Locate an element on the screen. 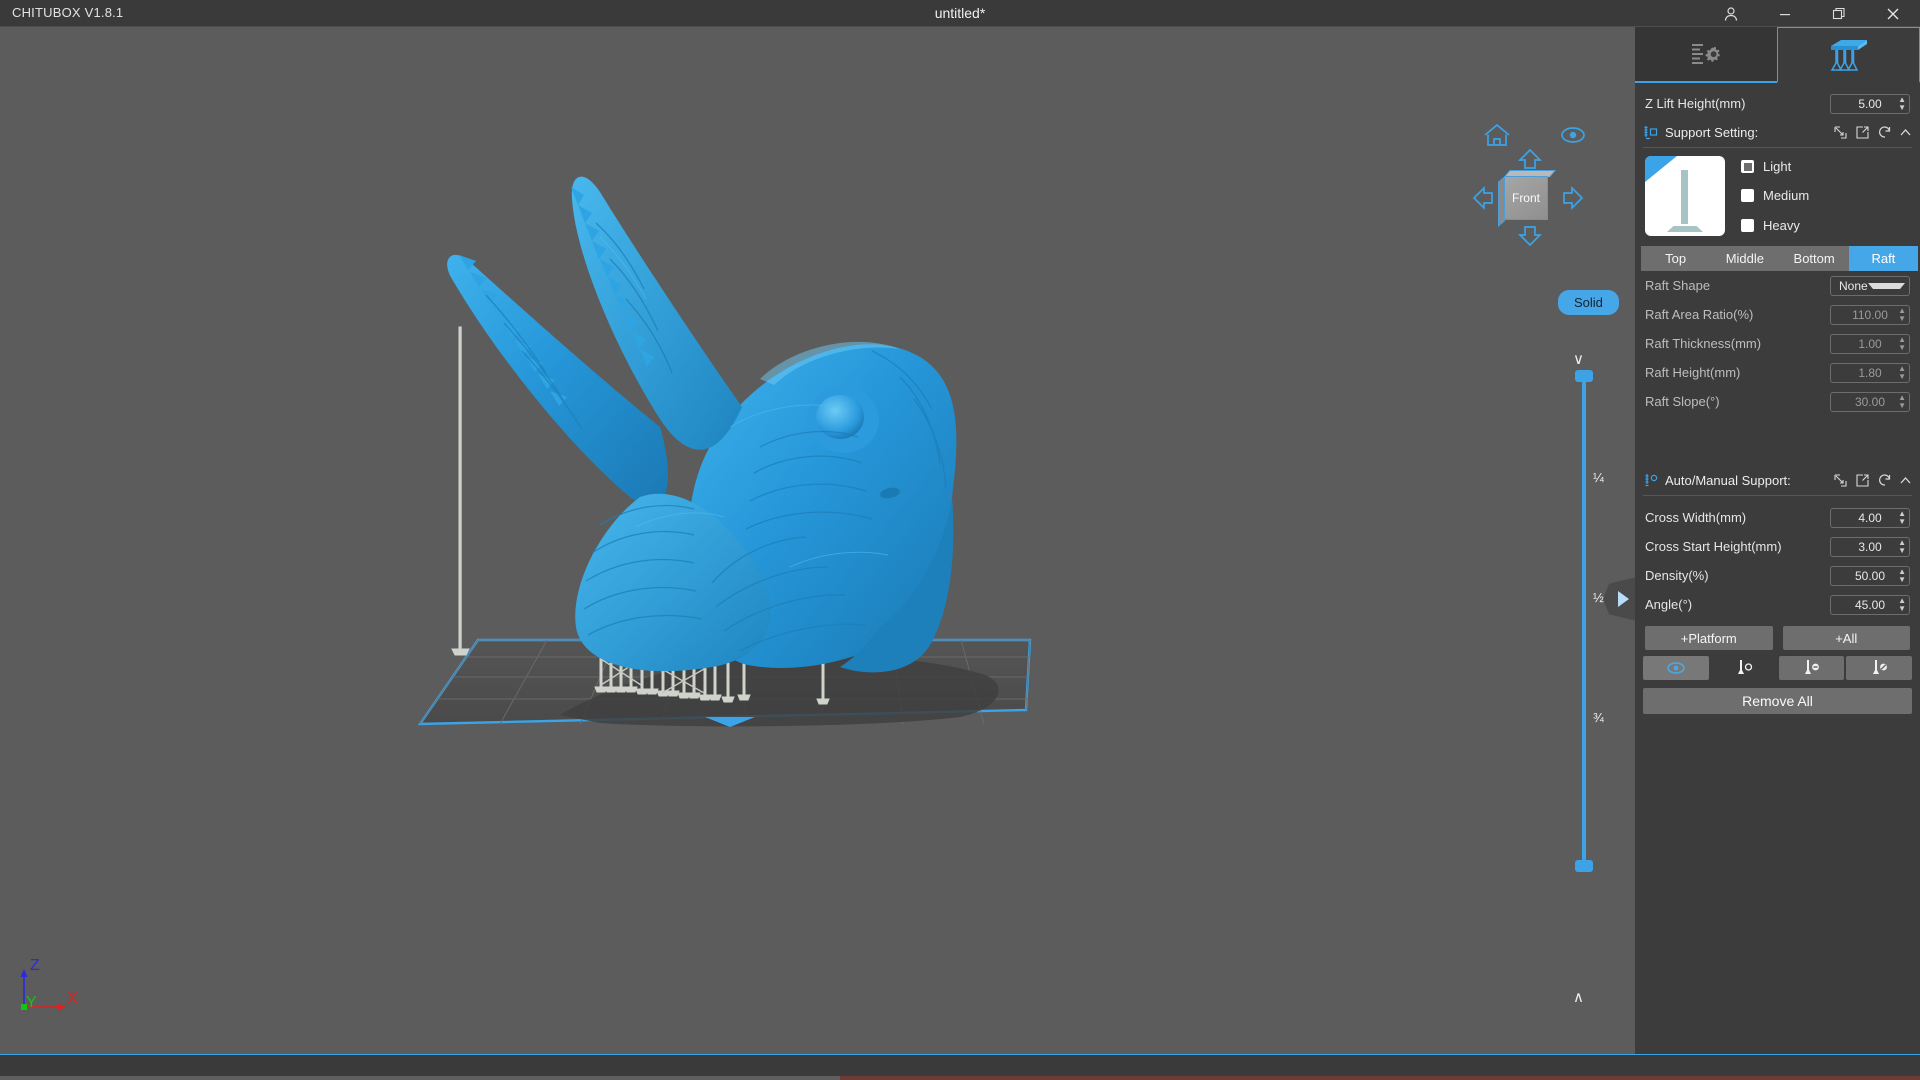  raft-thickness-label: Raft Thickness(mm) is located at coordinates (1703, 343).